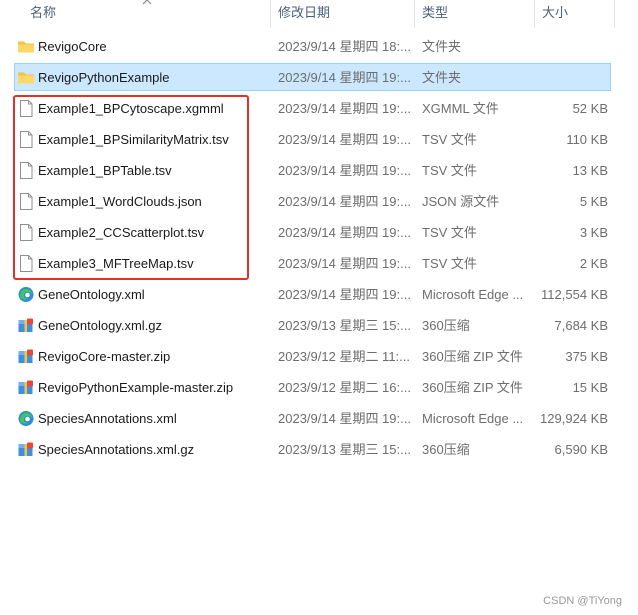 This screenshot has width=638, height=615. Describe the element at coordinates (593, 201) in the screenshot. I see `file-size: 5 KB` at that location.